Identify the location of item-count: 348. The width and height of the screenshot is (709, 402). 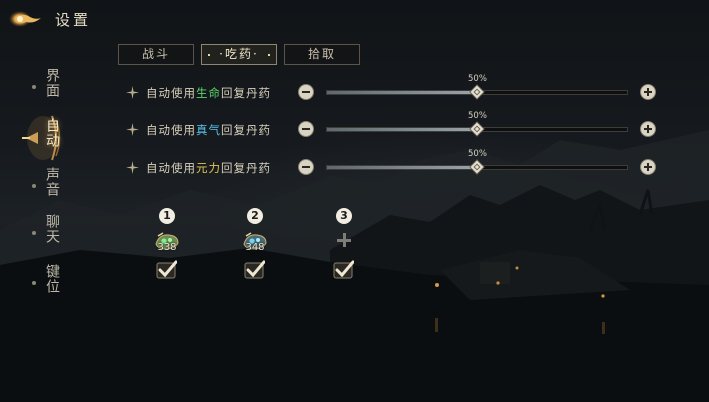
(255, 247).